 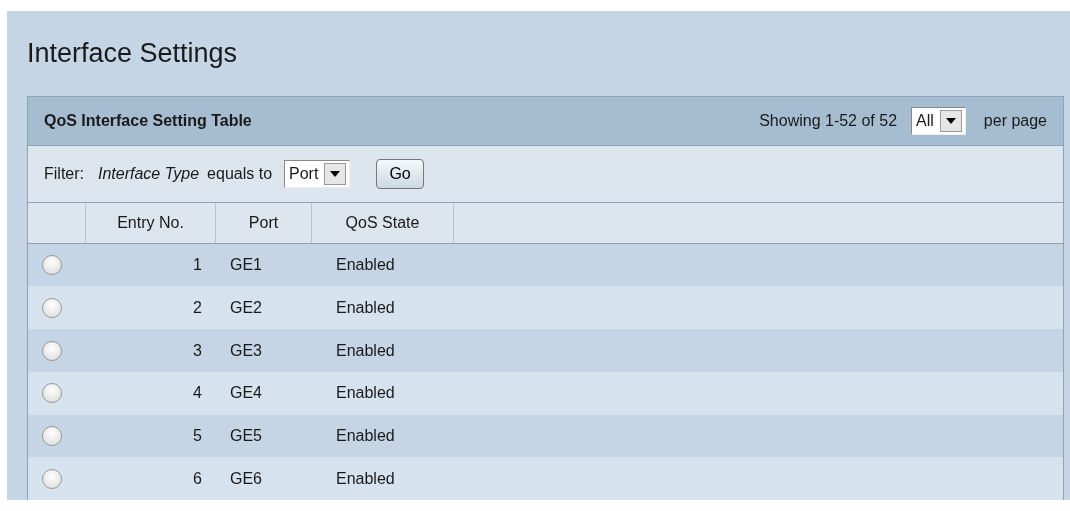 I want to click on table-cell-text: GE5, so click(x=246, y=435).